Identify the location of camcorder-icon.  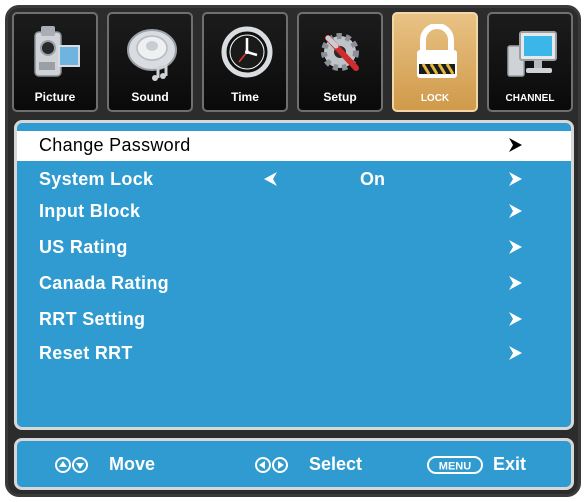
(57, 51).